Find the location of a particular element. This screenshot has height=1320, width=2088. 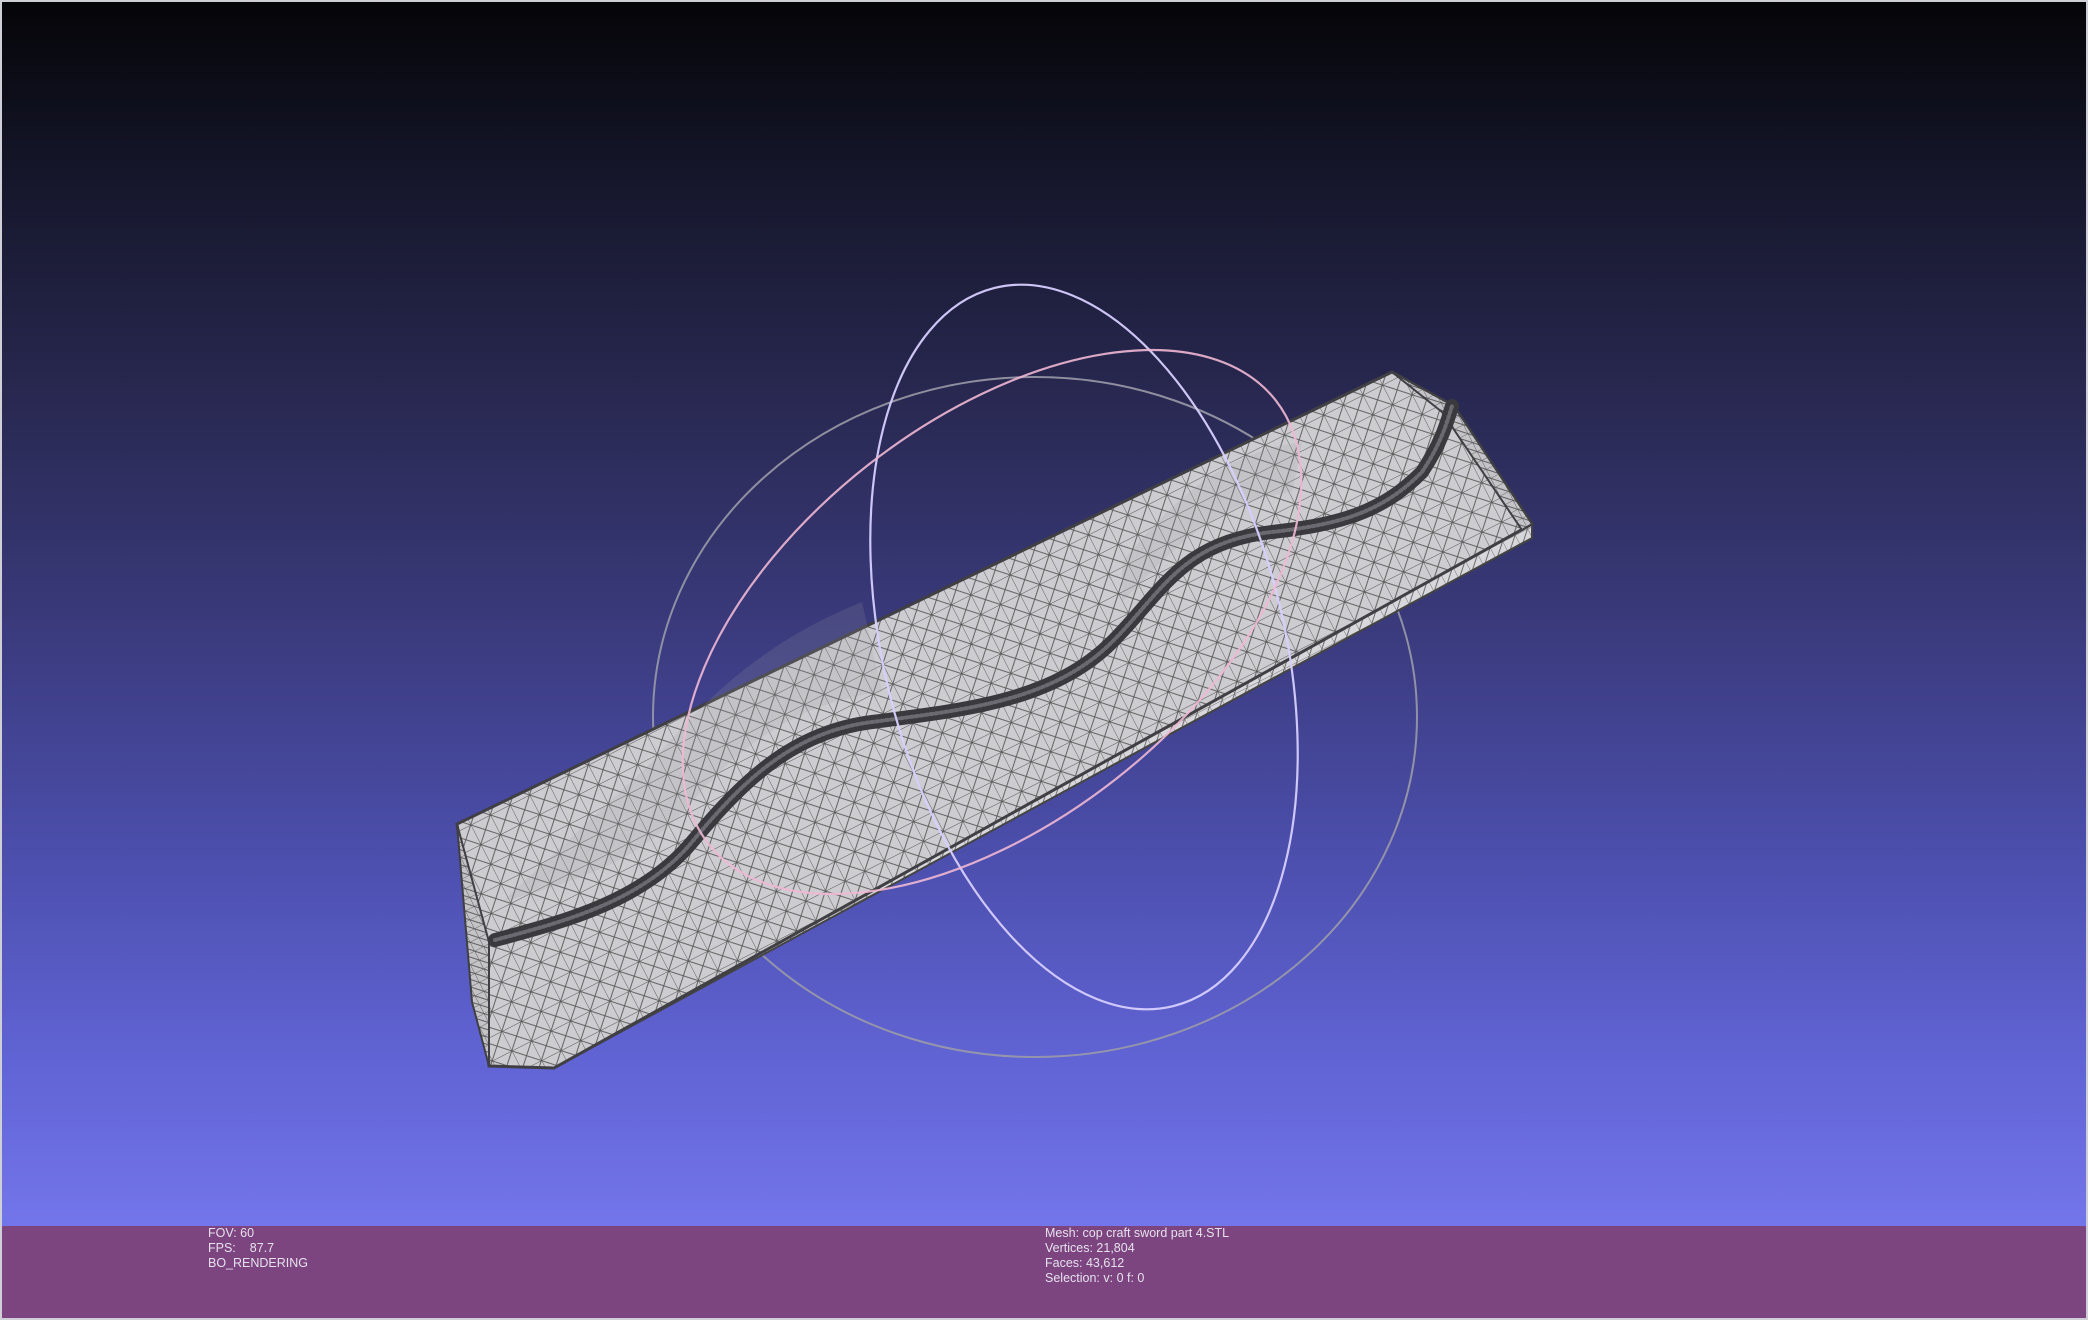

fps-label: FPS: is located at coordinates (222, 1248).